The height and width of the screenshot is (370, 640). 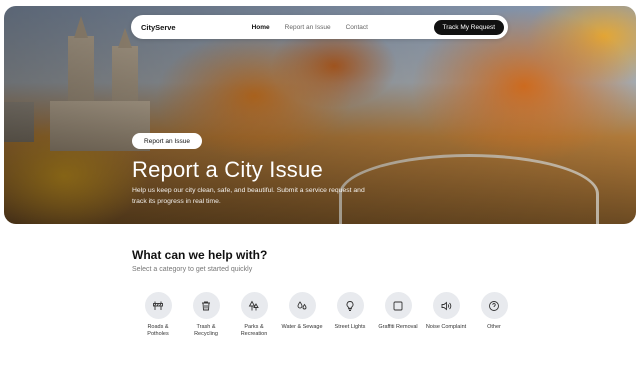 I want to click on question-circle-icon, so click(x=494, y=305).